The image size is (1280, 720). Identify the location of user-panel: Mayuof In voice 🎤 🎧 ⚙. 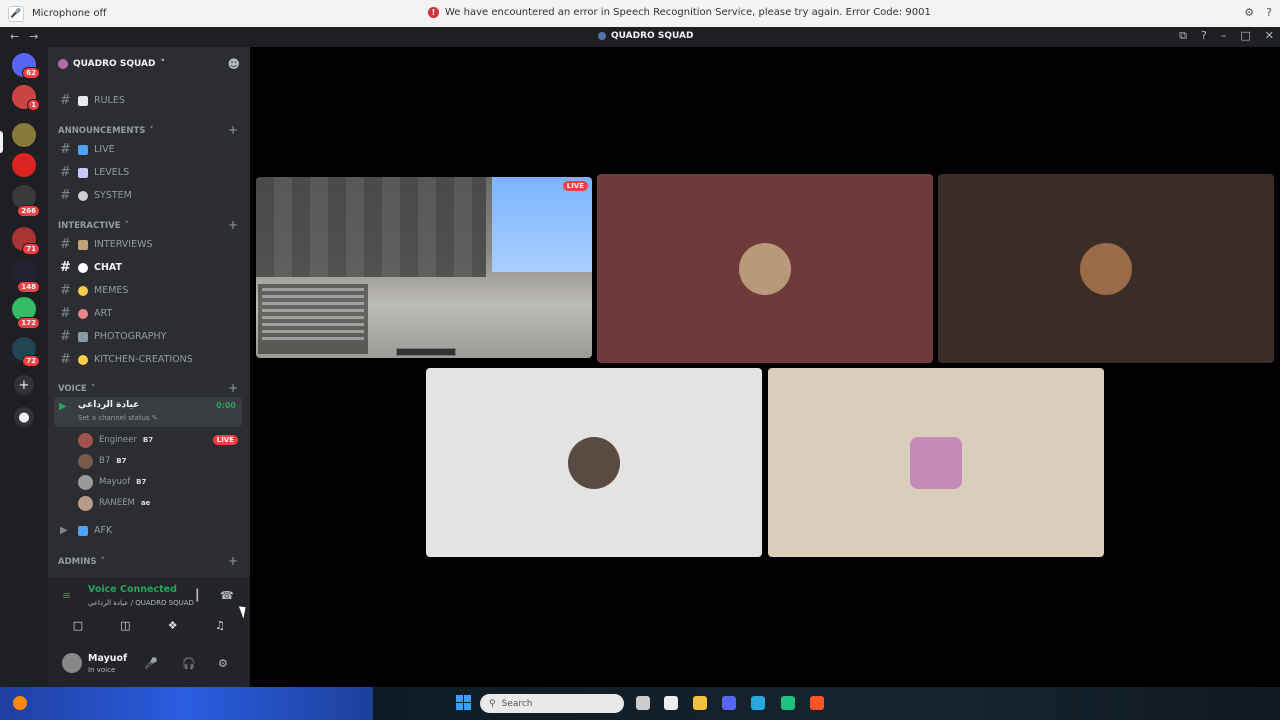
(149, 666).